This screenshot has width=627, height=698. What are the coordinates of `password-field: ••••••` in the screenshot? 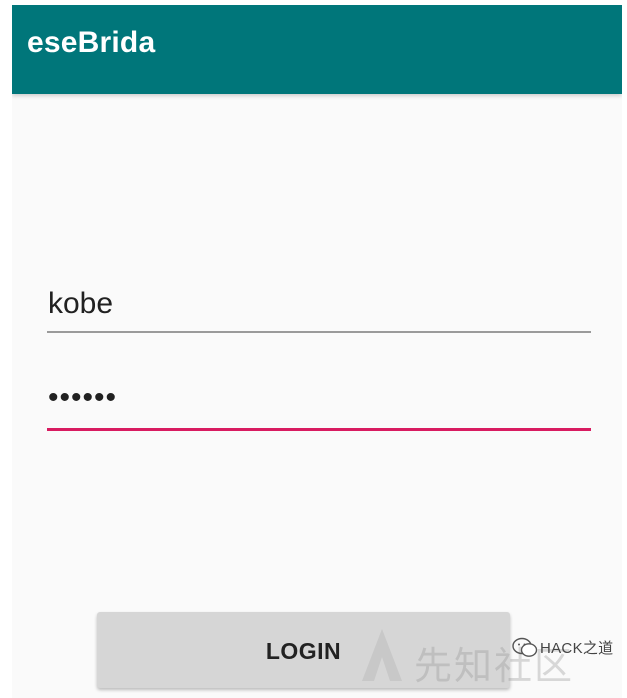 It's located at (319, 406).